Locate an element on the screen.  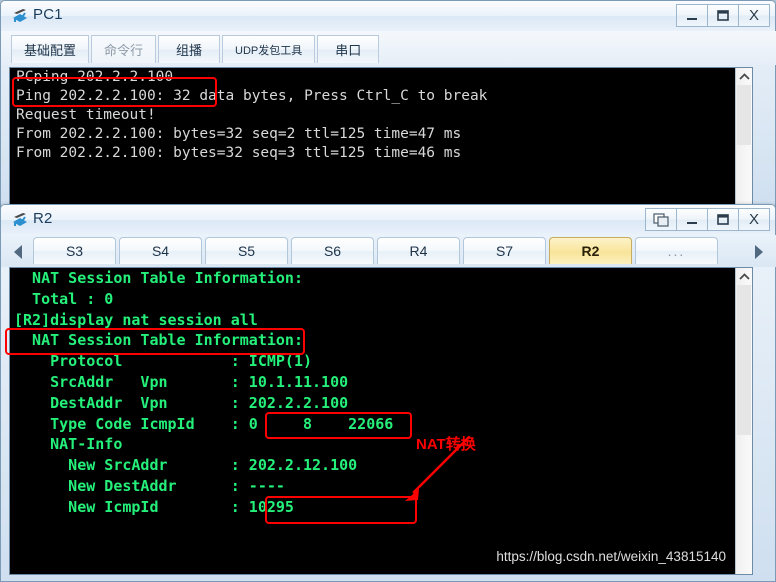
tab-s3: S3 is located at coordinates (74, 250).